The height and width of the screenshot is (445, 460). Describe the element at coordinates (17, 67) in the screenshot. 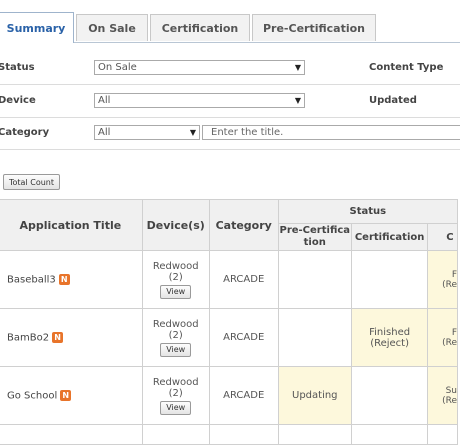

I see `status-label: Status` at that location.